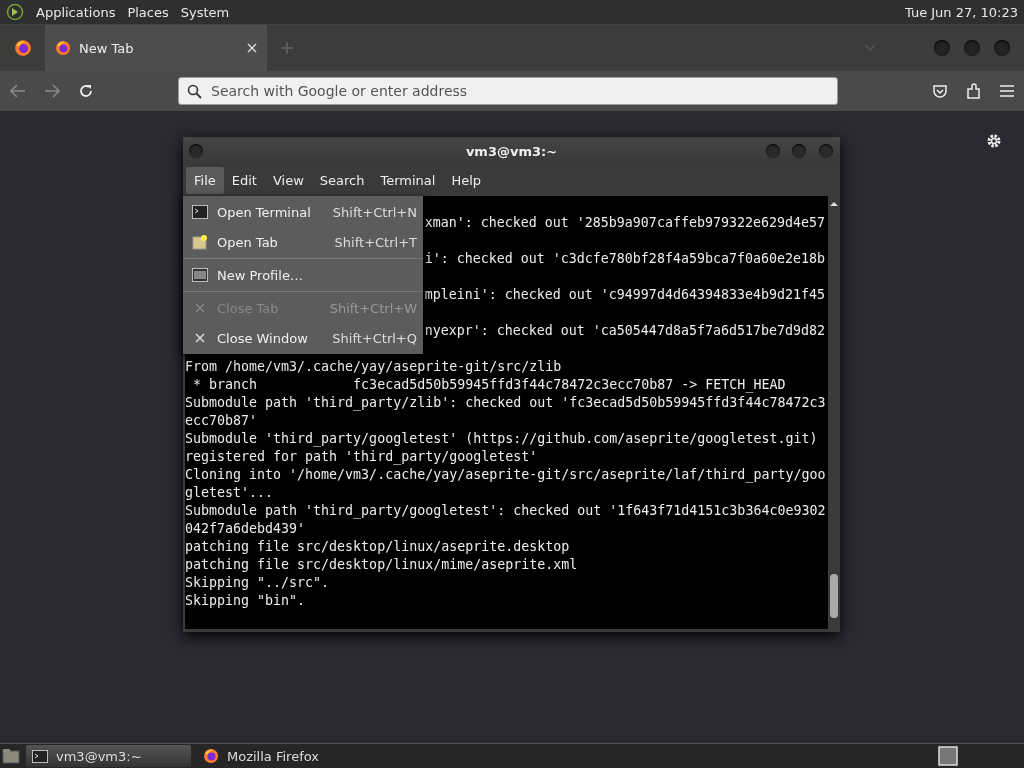 This screenshot has height=768, width=1024. I want to click on menu-item: View, so click(288, 180).